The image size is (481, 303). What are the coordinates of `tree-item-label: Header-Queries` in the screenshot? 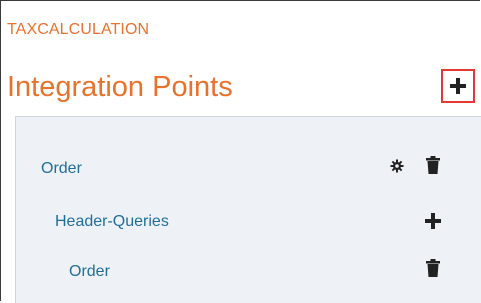 It's located at (112, 222).